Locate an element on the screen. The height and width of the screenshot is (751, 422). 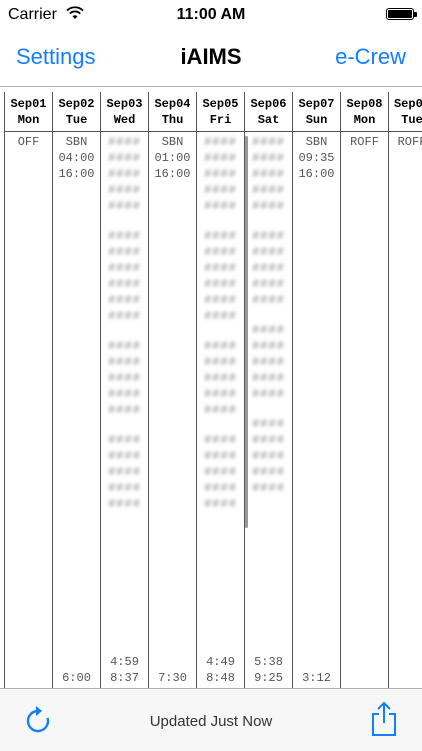
day-date: Sep09 is located at coordinates (407, 104).